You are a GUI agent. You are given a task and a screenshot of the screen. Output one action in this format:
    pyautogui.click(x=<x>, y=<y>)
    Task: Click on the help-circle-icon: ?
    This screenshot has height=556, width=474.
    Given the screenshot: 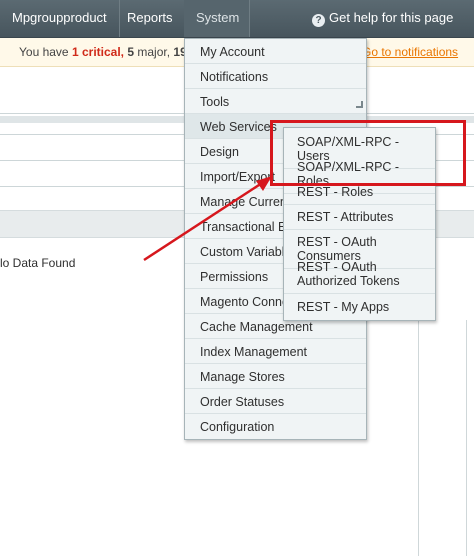 What is the action you would take?
    pyautogui.click(x=318, y=20)
    